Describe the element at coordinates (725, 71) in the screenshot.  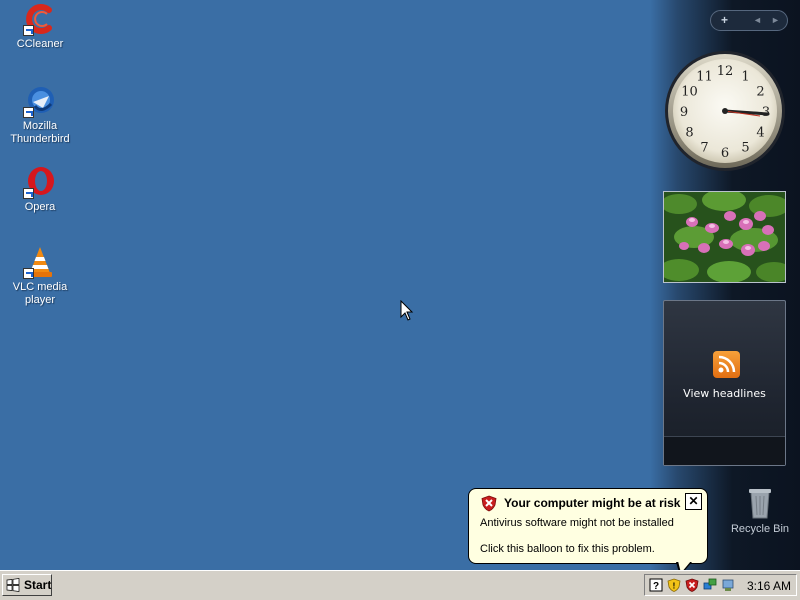
I see `clock-numeral: 12` at that location.